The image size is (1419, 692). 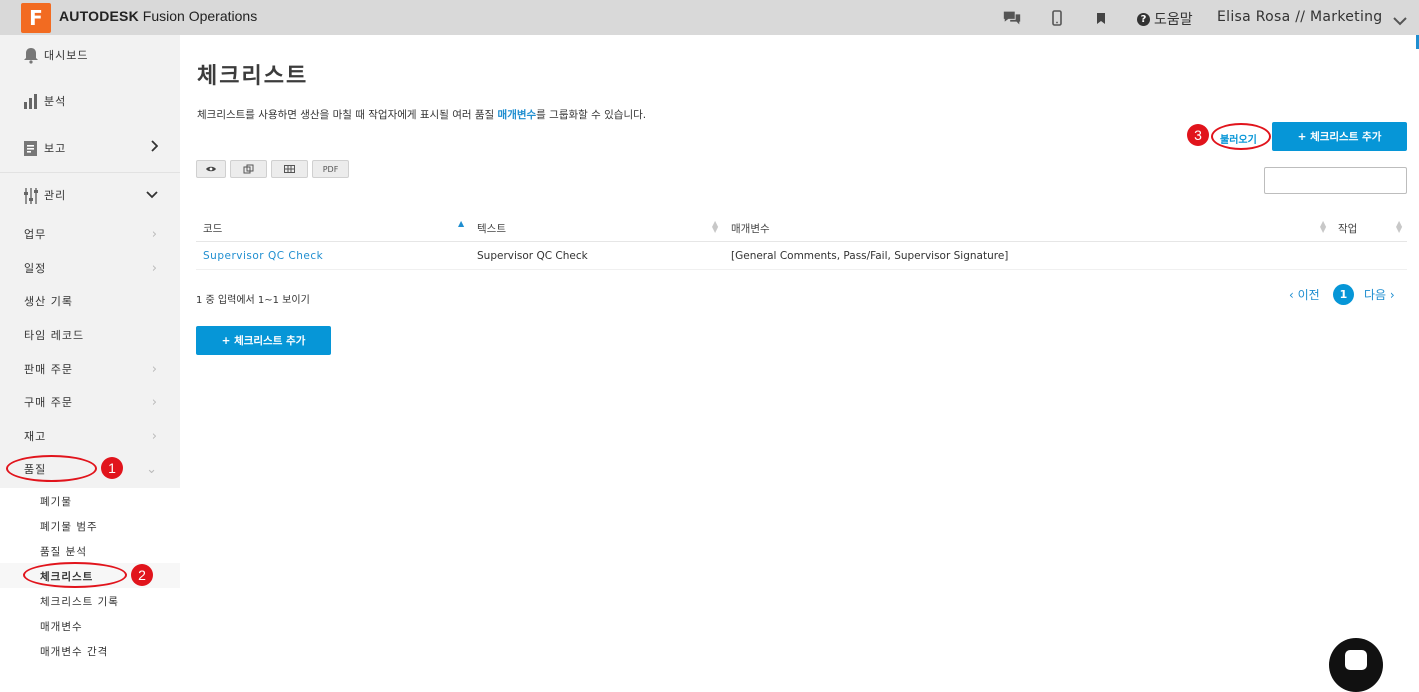 I want to click on row-text: Supervisor QC Check, so click(x=532, y=256).